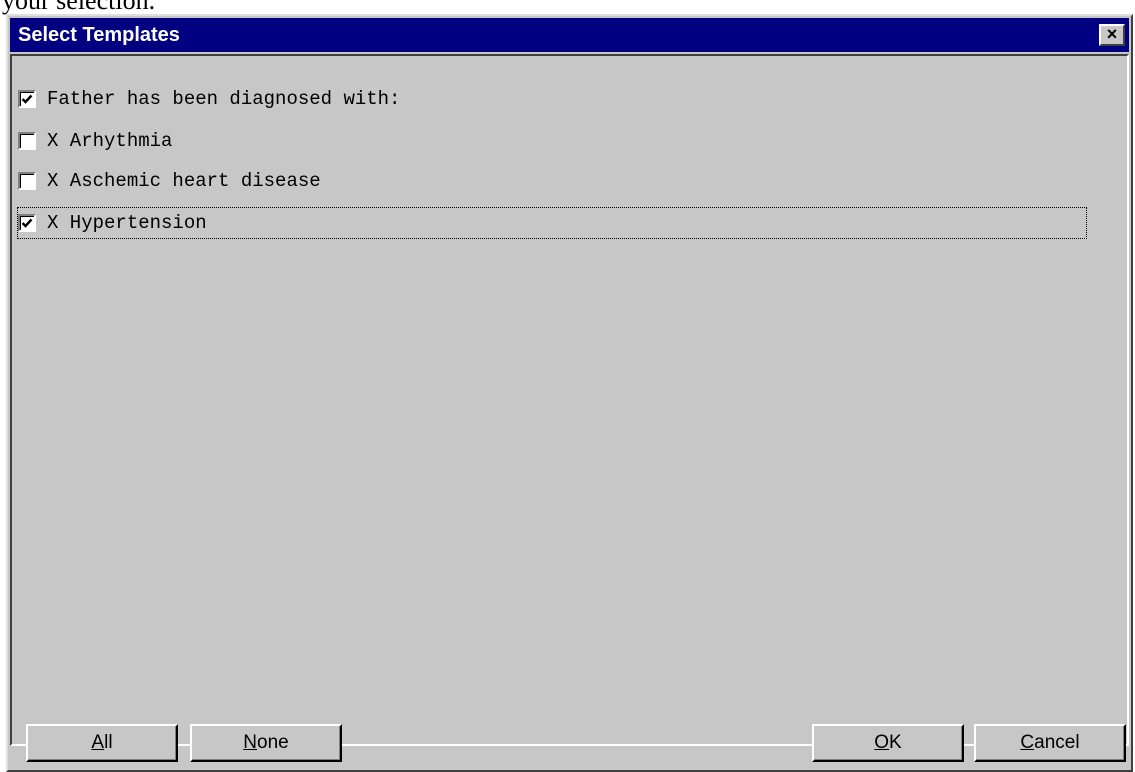  What do you see at coordinates (184, 181) in the screenshot?
I see `list-item-label: X Aschemic heart disease` at bounding box center [184, 181].